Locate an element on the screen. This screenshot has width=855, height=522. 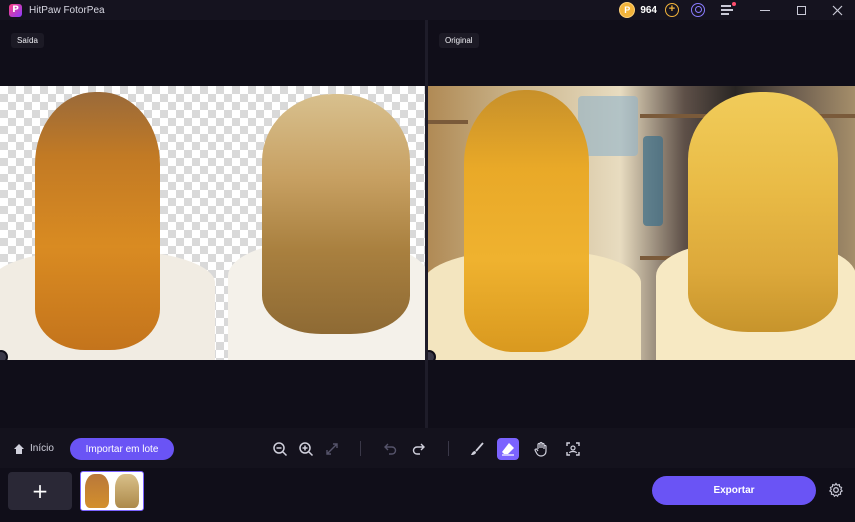
background-books is located at coordinates (653, 181).